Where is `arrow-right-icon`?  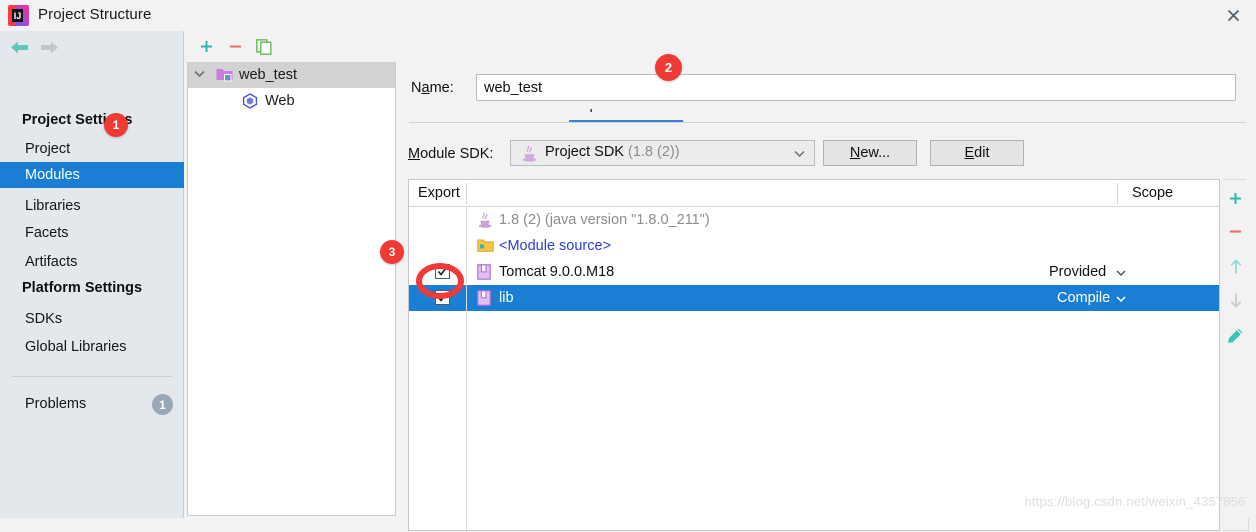 arrow-right-icon is located at coordinates (49, 47).